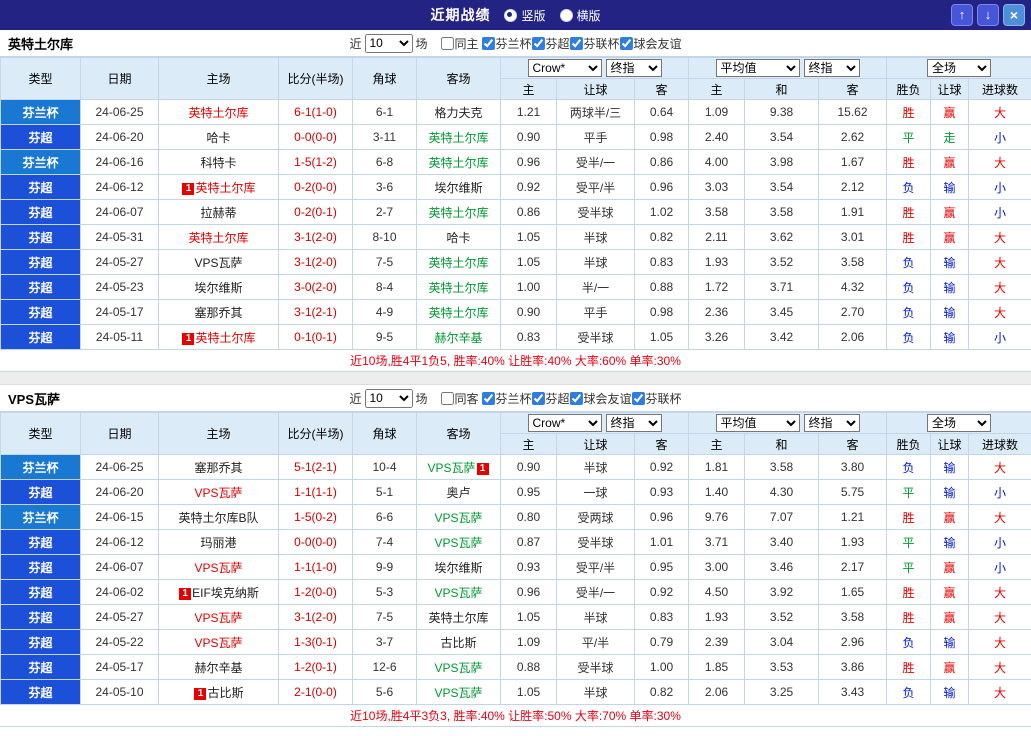 The image size is (1031, 736). Describe the element at coordinates (781, 287) in the screenshot. I see `avg-draw-cell: 3.71` at that location.